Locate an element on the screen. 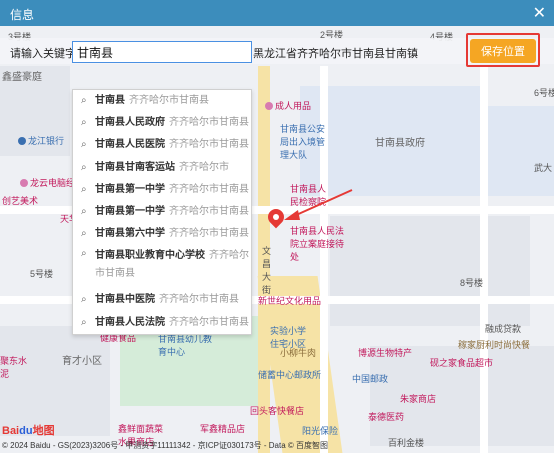  map-label: 中国邮政 is located at coordinates (370, 379).